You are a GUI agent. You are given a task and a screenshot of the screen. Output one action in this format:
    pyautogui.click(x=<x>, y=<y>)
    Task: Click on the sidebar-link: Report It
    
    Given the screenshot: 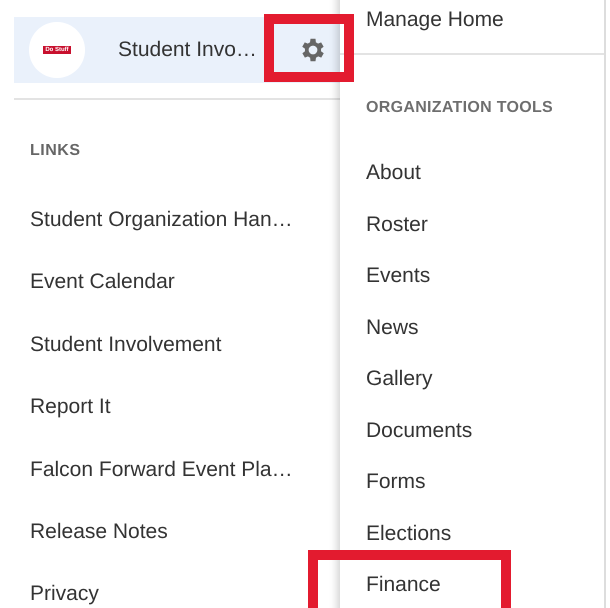 What is the action you would take?
    pyautogui.click(x=185, y=407)
    